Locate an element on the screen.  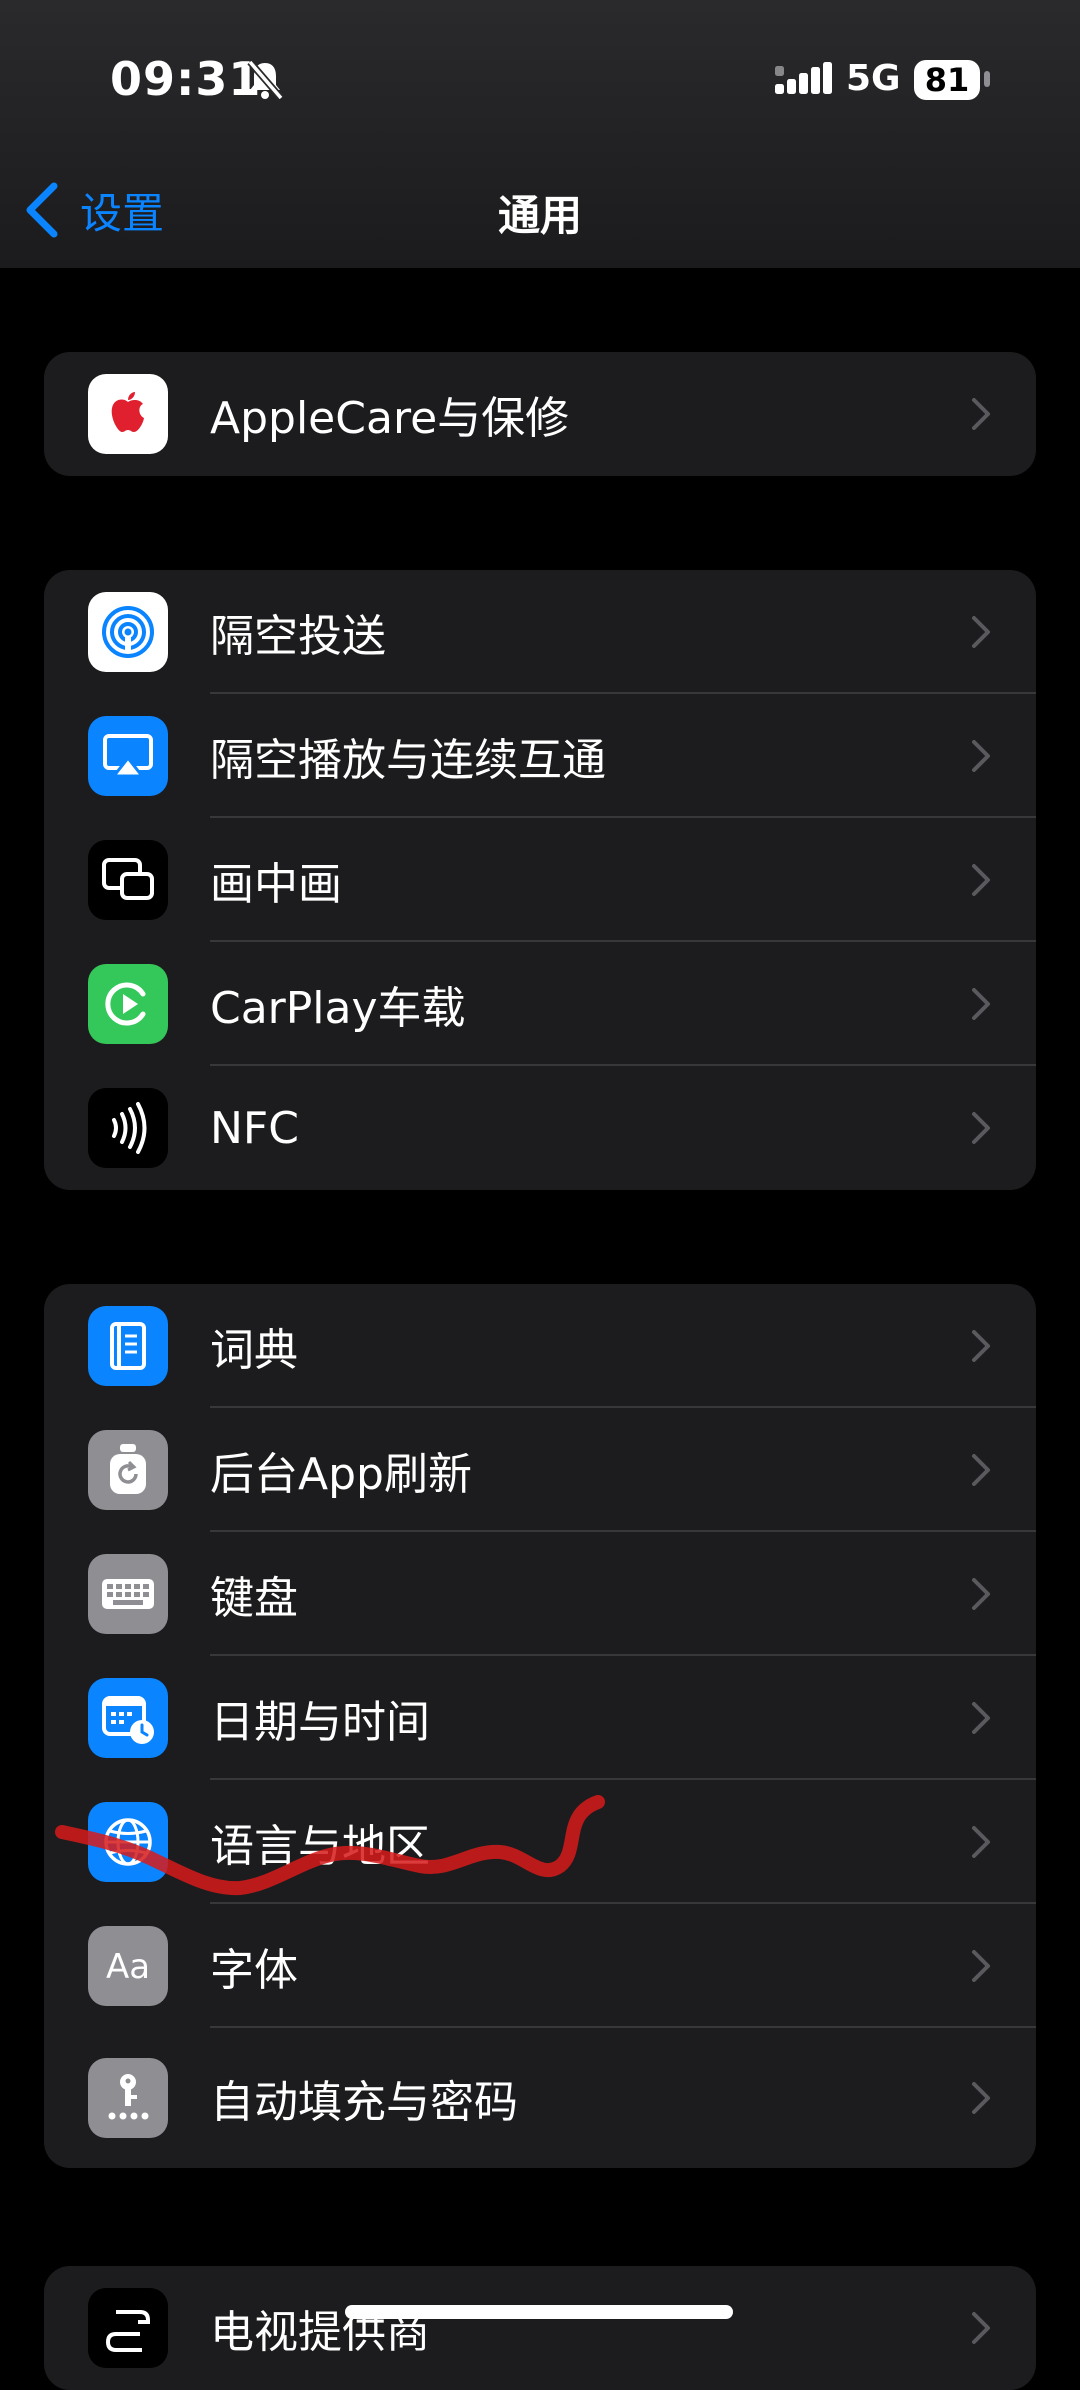
row-picture-in-picture: 画中画 is located at coordinates (540, 880).